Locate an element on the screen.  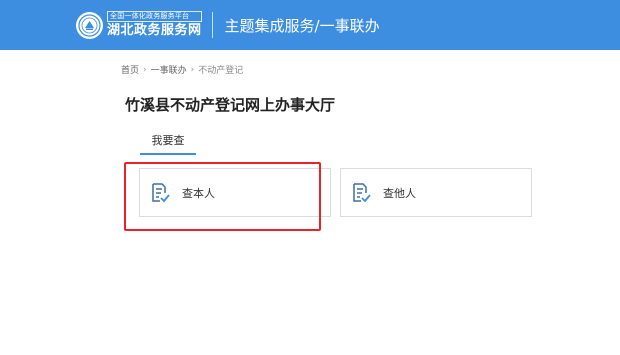
top-header: 全国一体化政务服务平台 湖北政务服务网 主题集成服务/一事联办 is located at coordinates (310, 25).